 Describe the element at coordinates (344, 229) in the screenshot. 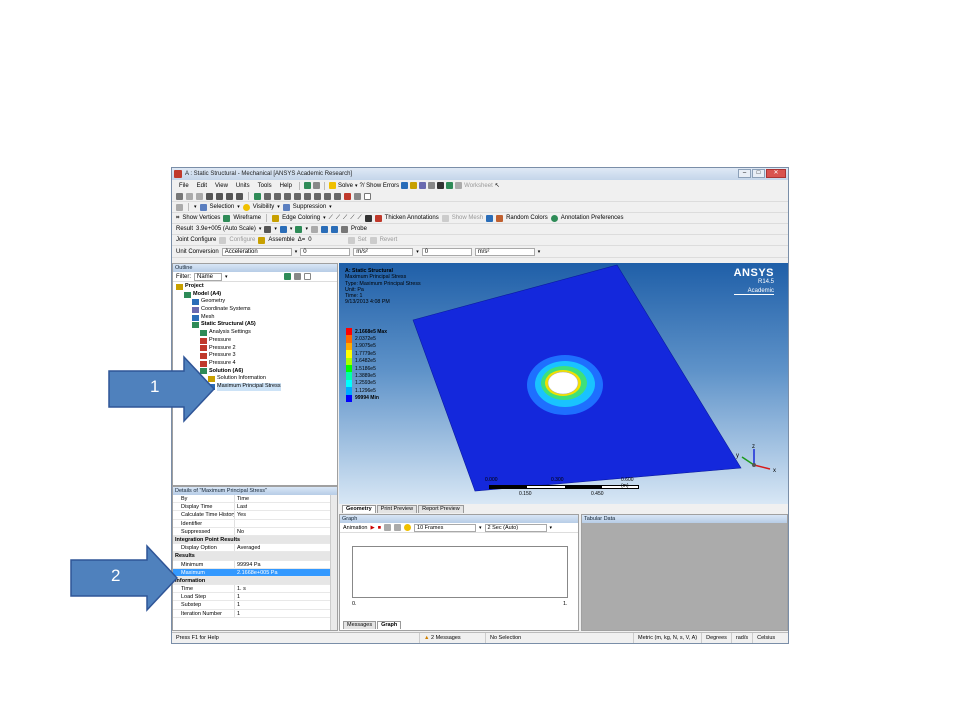

I see `probe-icon` at that location.